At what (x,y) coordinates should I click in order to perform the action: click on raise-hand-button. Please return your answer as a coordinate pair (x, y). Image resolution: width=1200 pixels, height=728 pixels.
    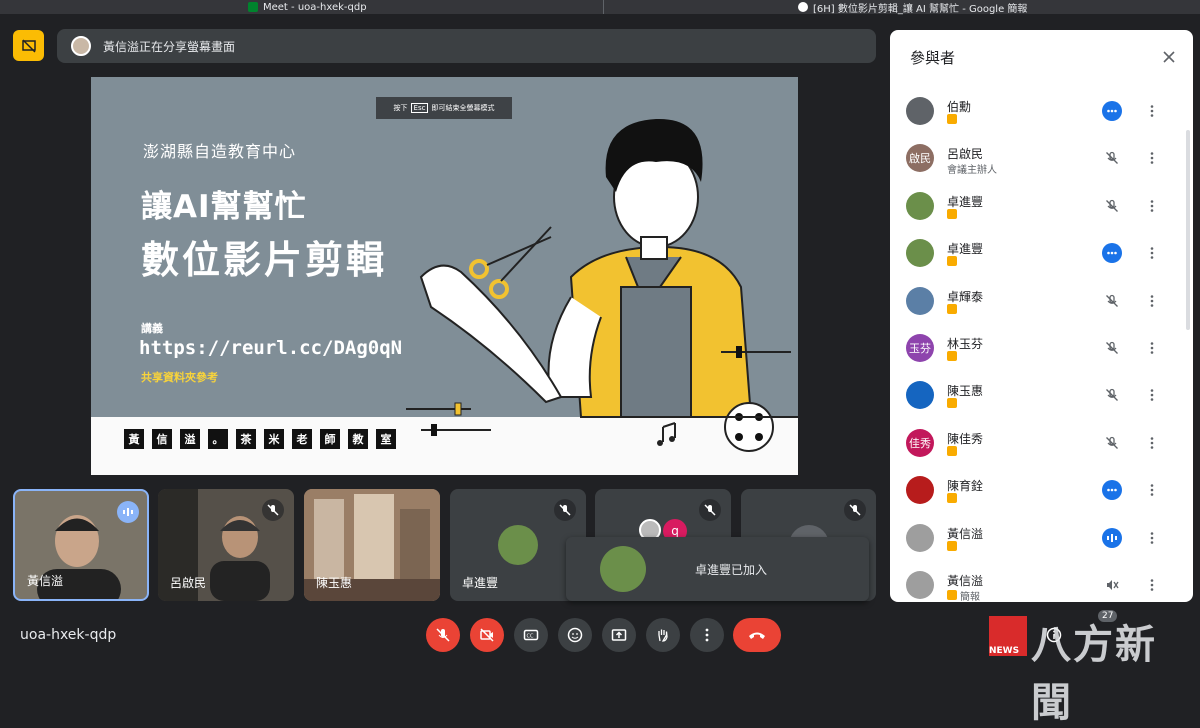
    Looking at the image, I should click on (663, 635).